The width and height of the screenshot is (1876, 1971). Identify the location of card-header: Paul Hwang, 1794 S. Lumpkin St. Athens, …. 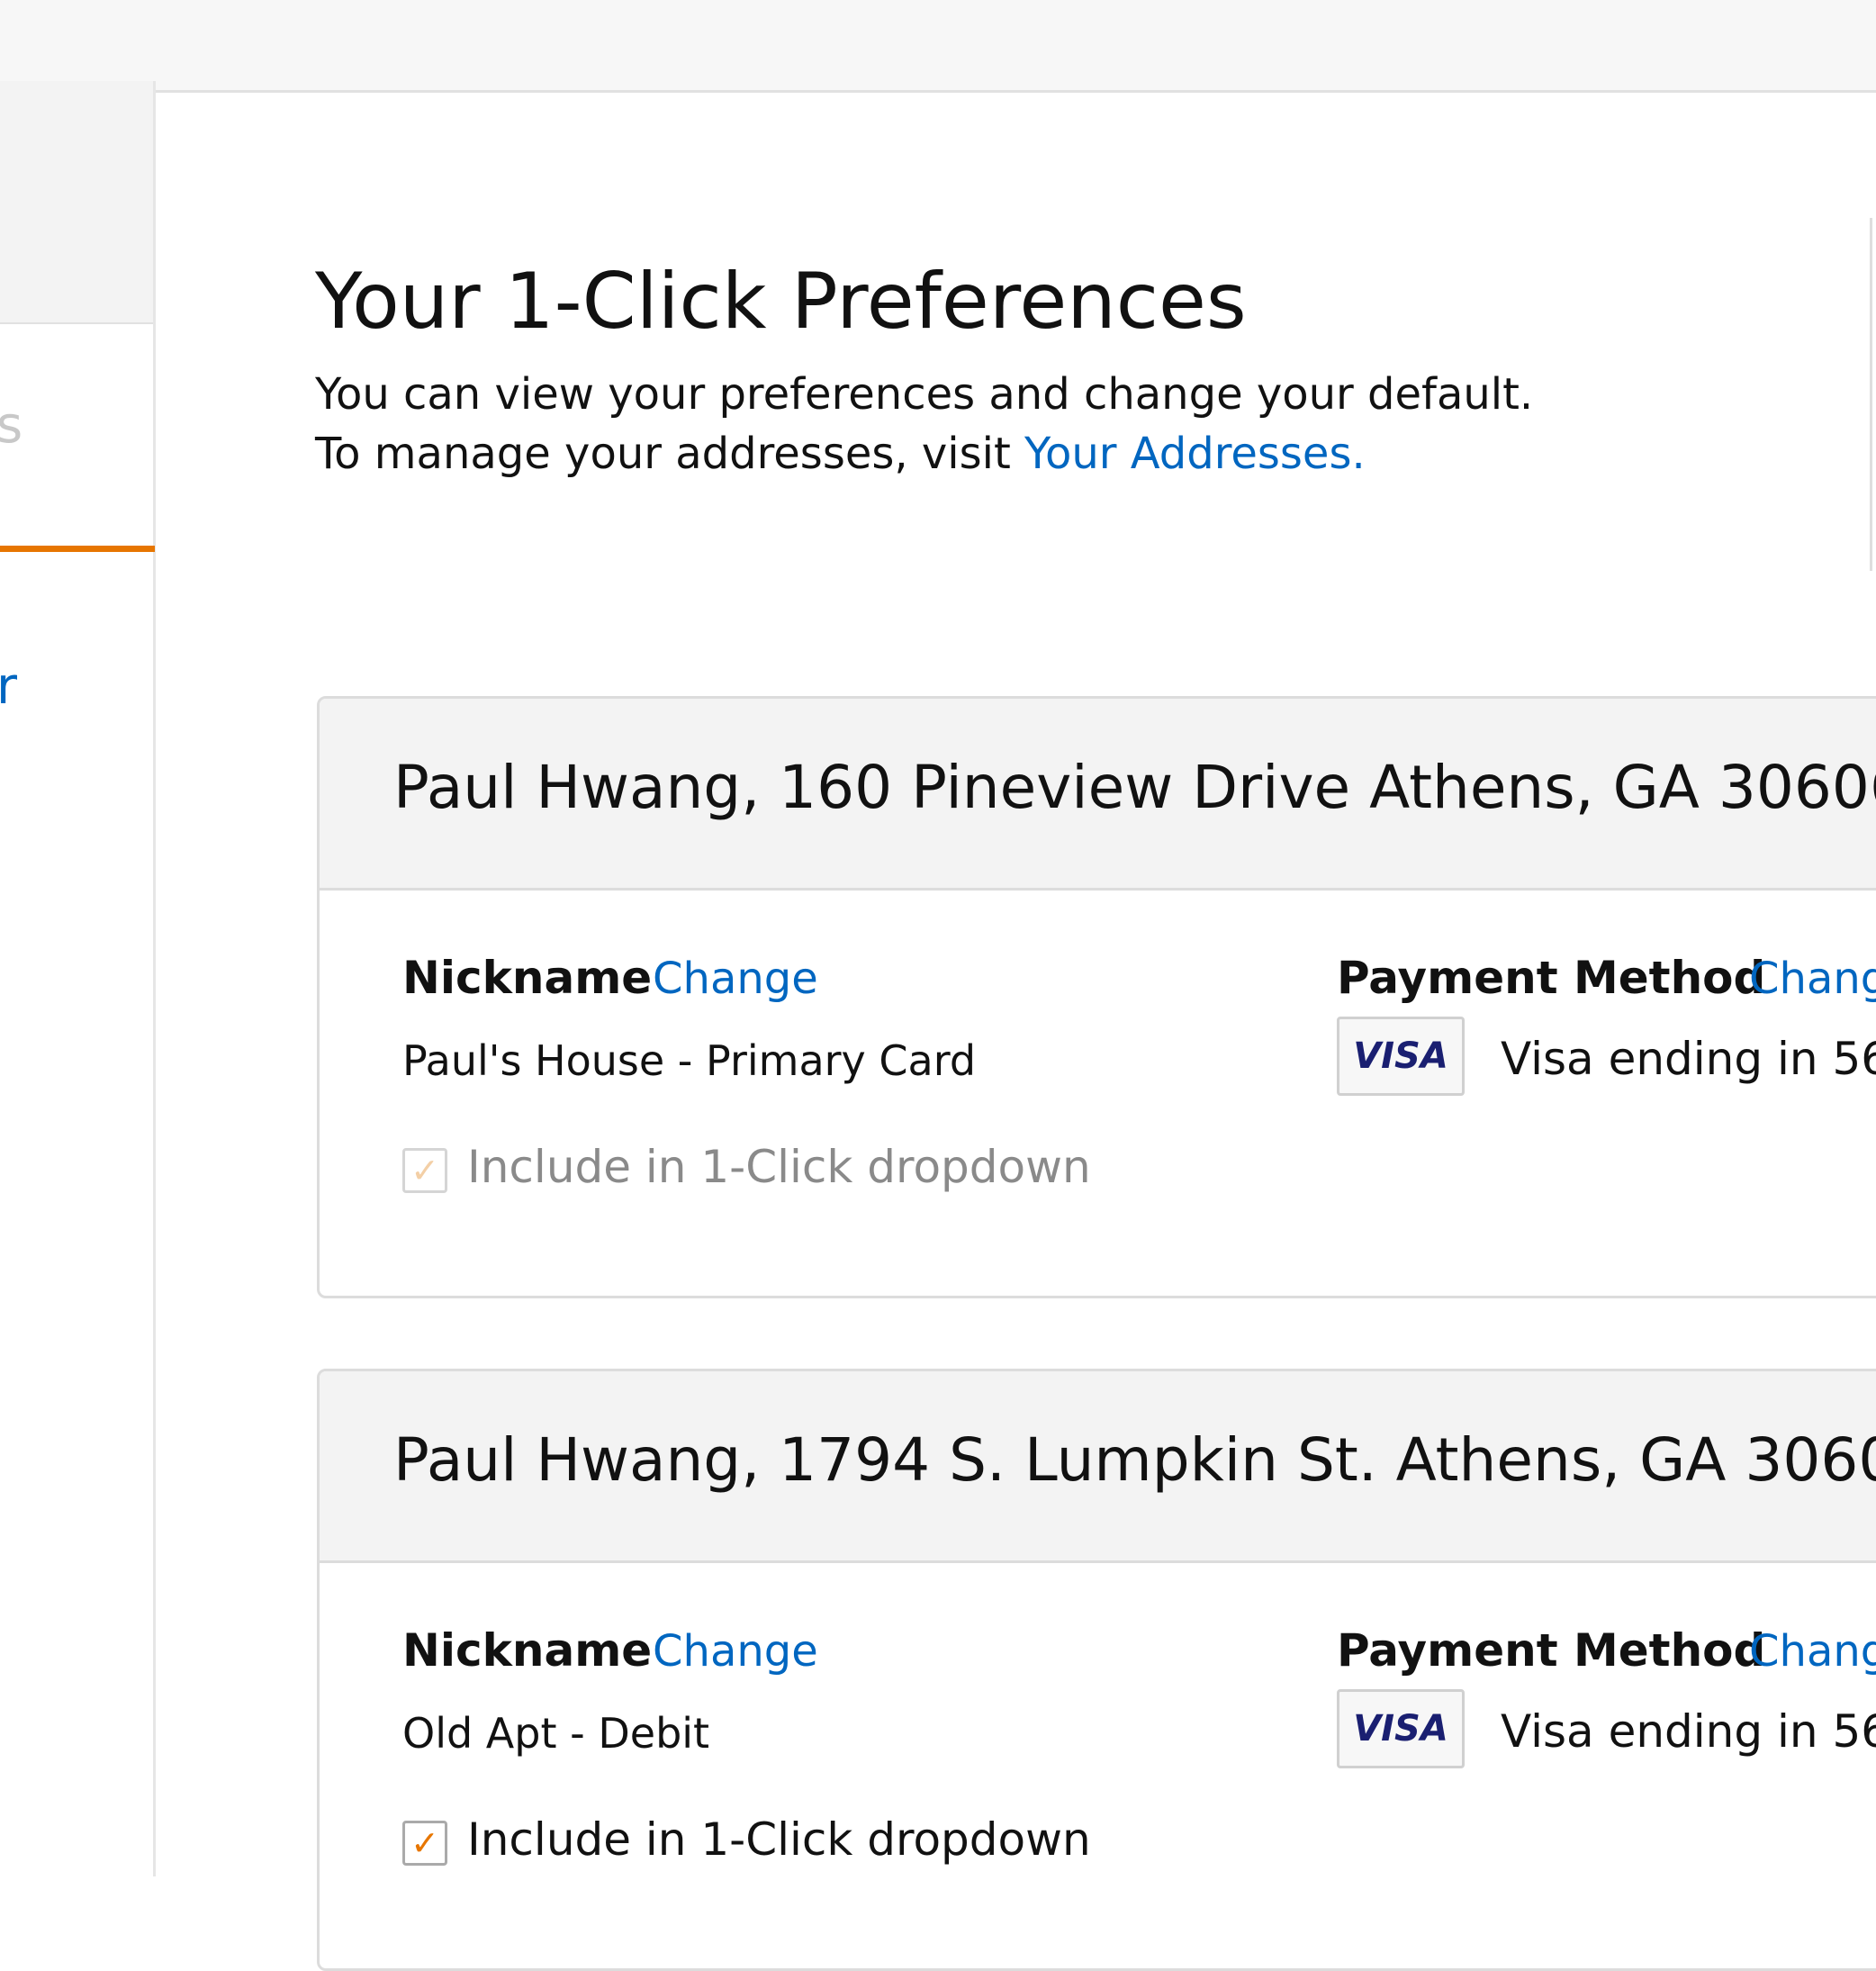
(1098, 1467).